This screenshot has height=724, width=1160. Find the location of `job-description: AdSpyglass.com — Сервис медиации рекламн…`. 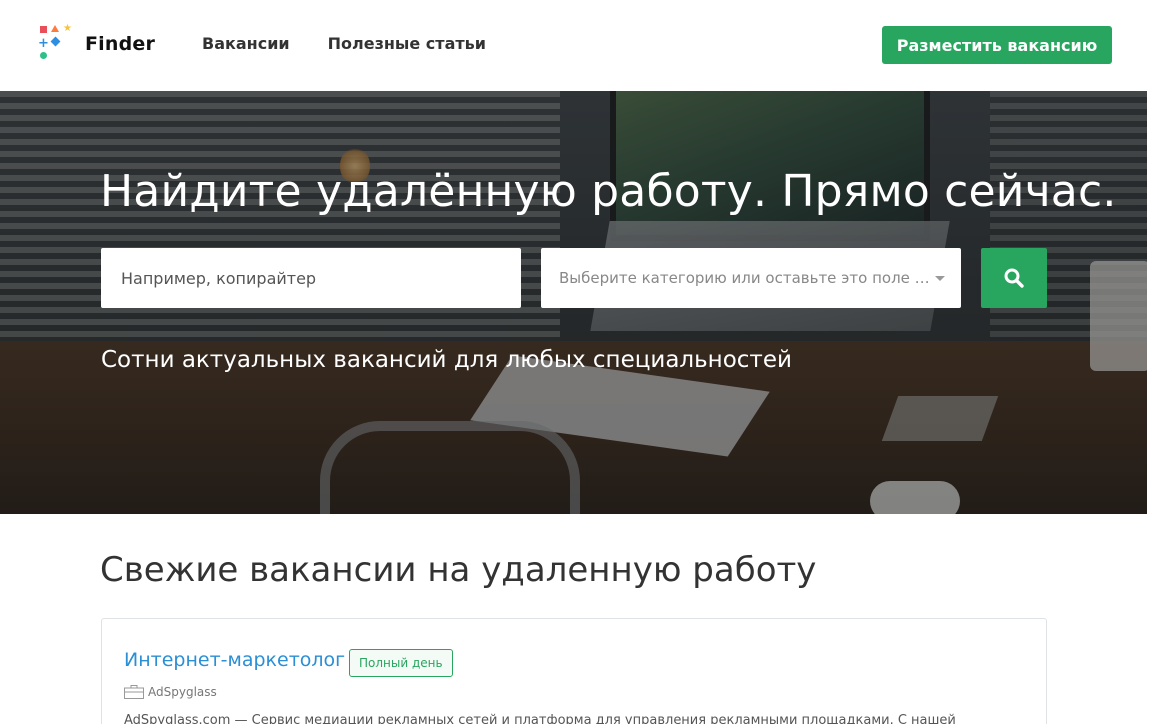

job-description: AdSpyglass.com — Сервис медиации рекламн… is located at coordinates (540, 718).